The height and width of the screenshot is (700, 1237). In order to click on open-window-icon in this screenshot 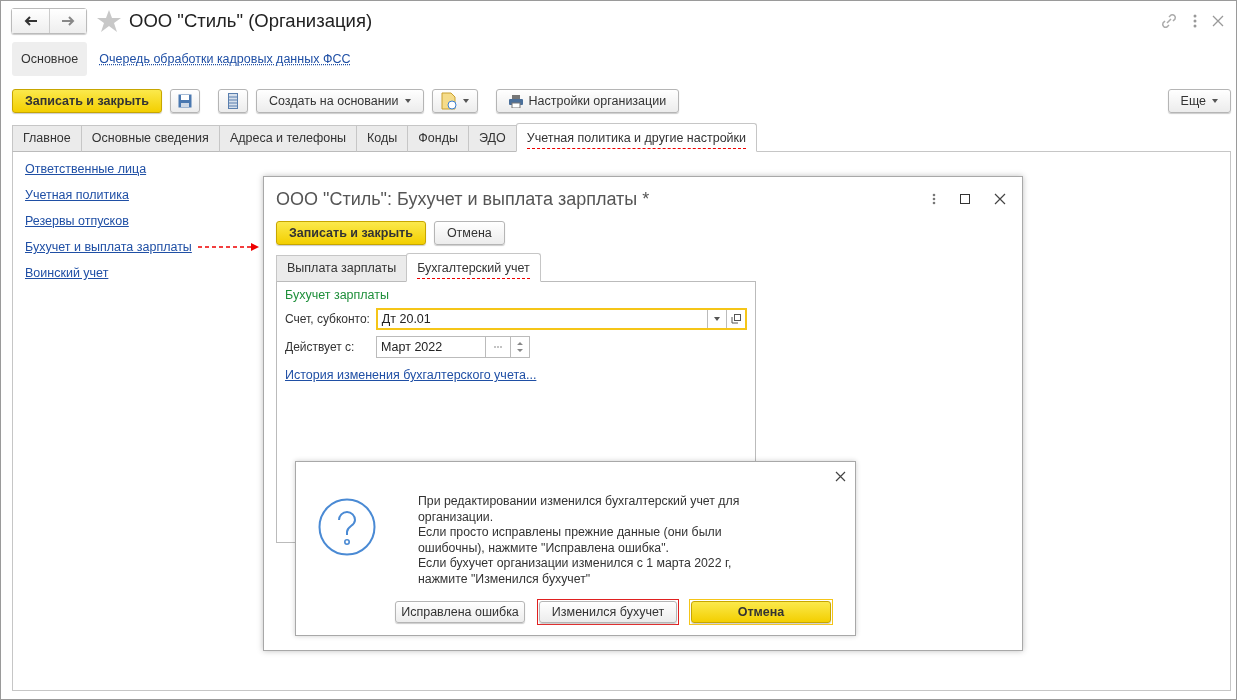, I will do `click(736, 319)`.